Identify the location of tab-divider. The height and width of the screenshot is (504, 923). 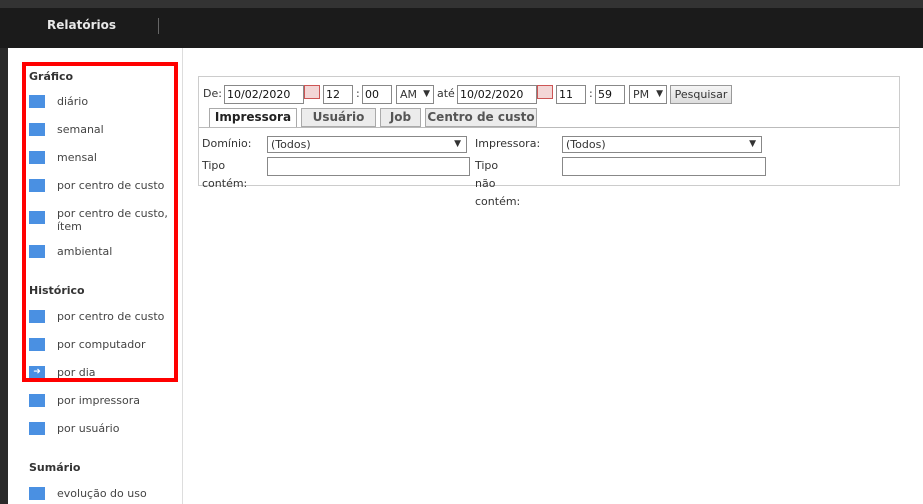
(549, 127).